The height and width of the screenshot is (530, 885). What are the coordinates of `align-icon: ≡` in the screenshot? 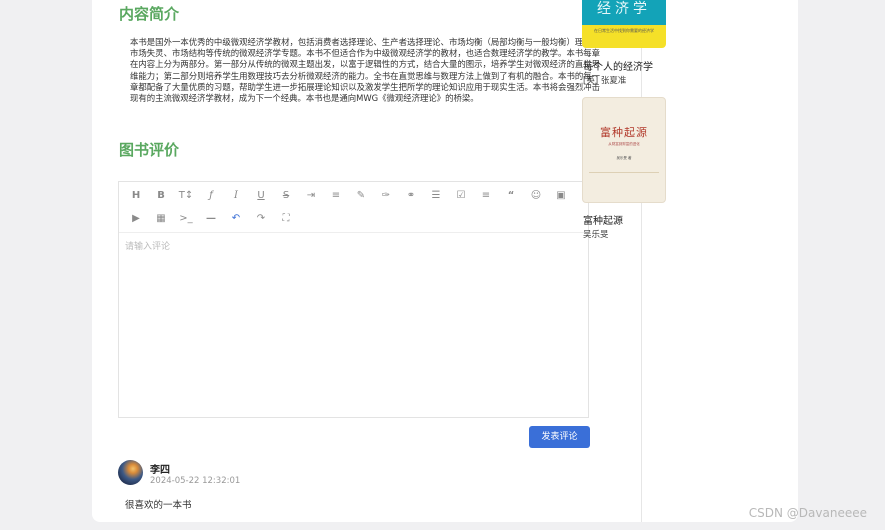 It's located at (336, 196).